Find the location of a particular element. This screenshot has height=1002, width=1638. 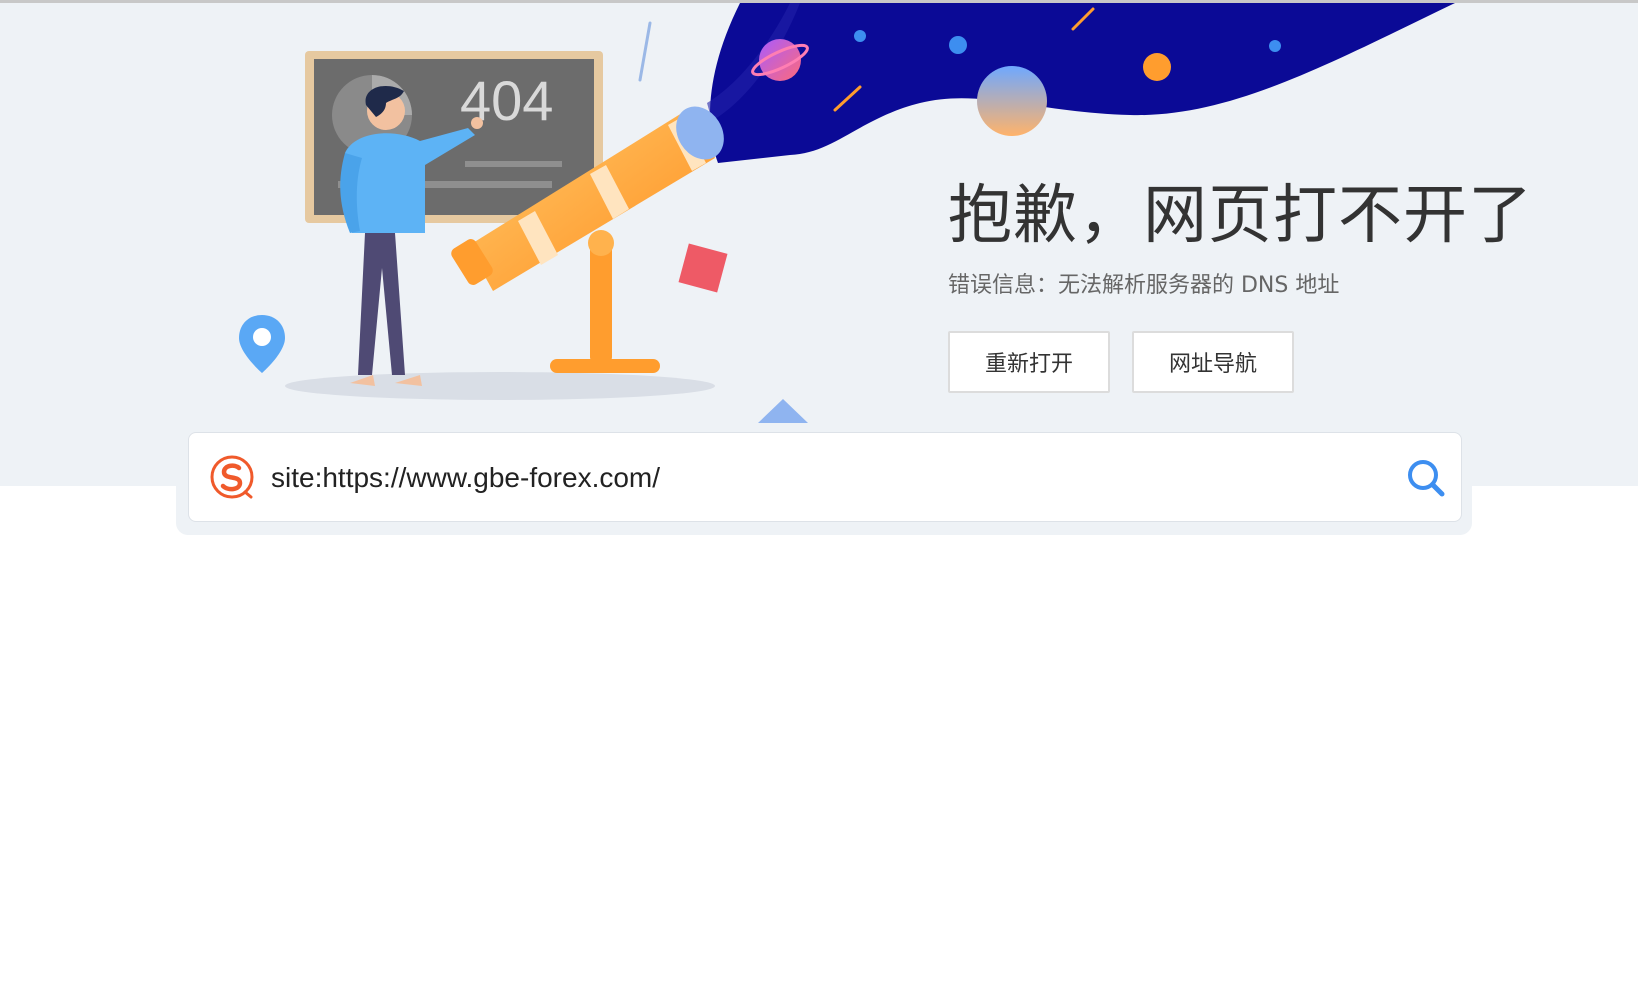

error-message: 错误信息：无法解析服务器的 DNS 地址 is located at coordinates (1144, 285).